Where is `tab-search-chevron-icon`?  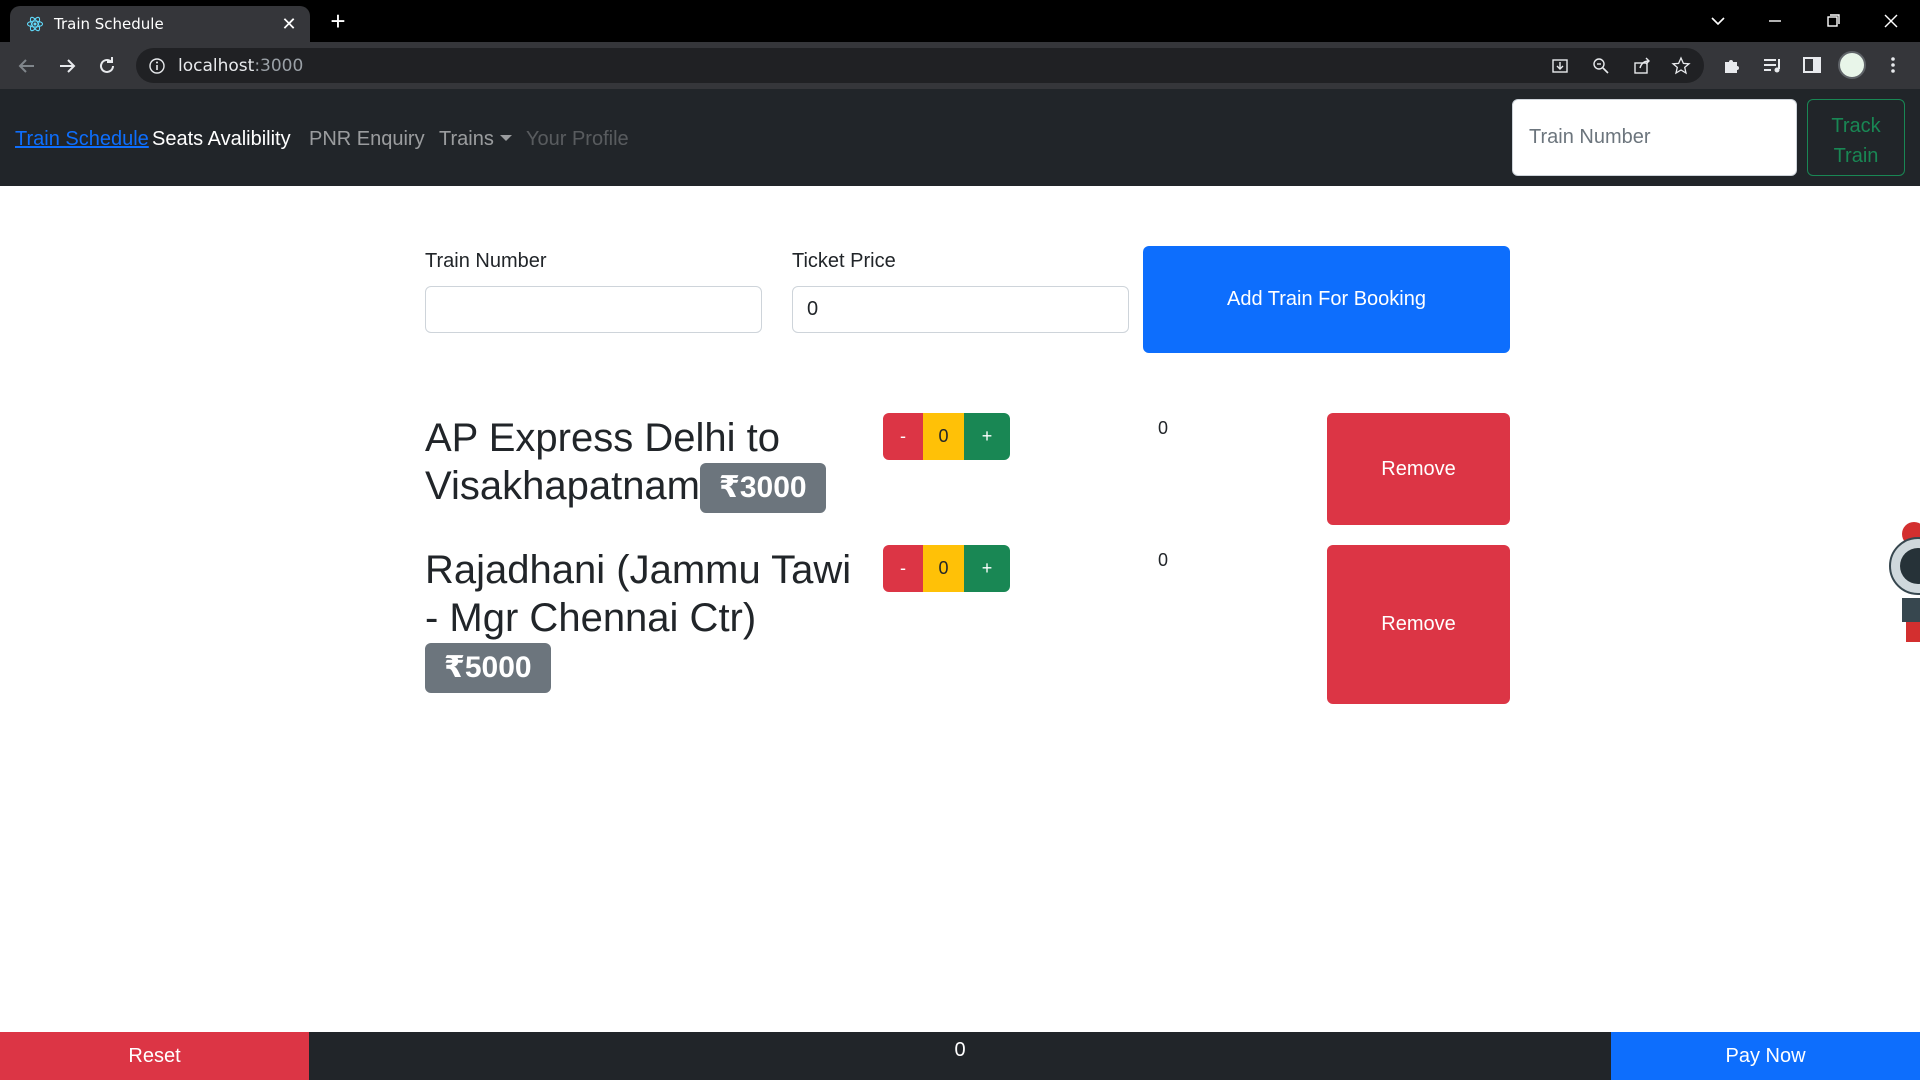
tab-search-chevron-icon is located at coordinates (1718, 21).